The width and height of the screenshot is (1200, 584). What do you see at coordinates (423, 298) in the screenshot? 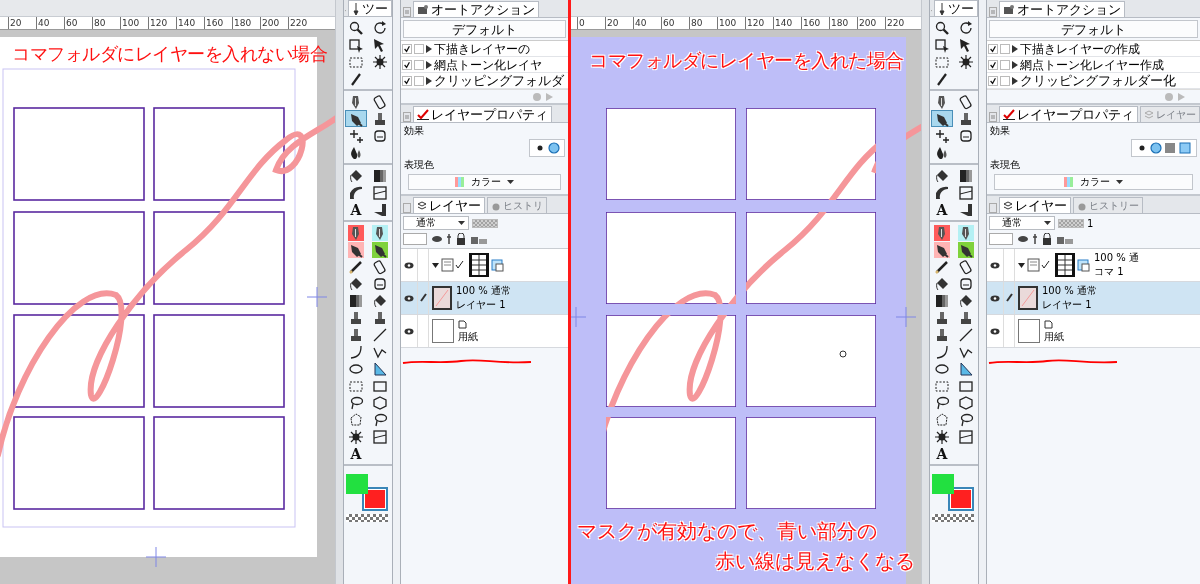
I see `pen-icon` at bounding box center [423, 298].